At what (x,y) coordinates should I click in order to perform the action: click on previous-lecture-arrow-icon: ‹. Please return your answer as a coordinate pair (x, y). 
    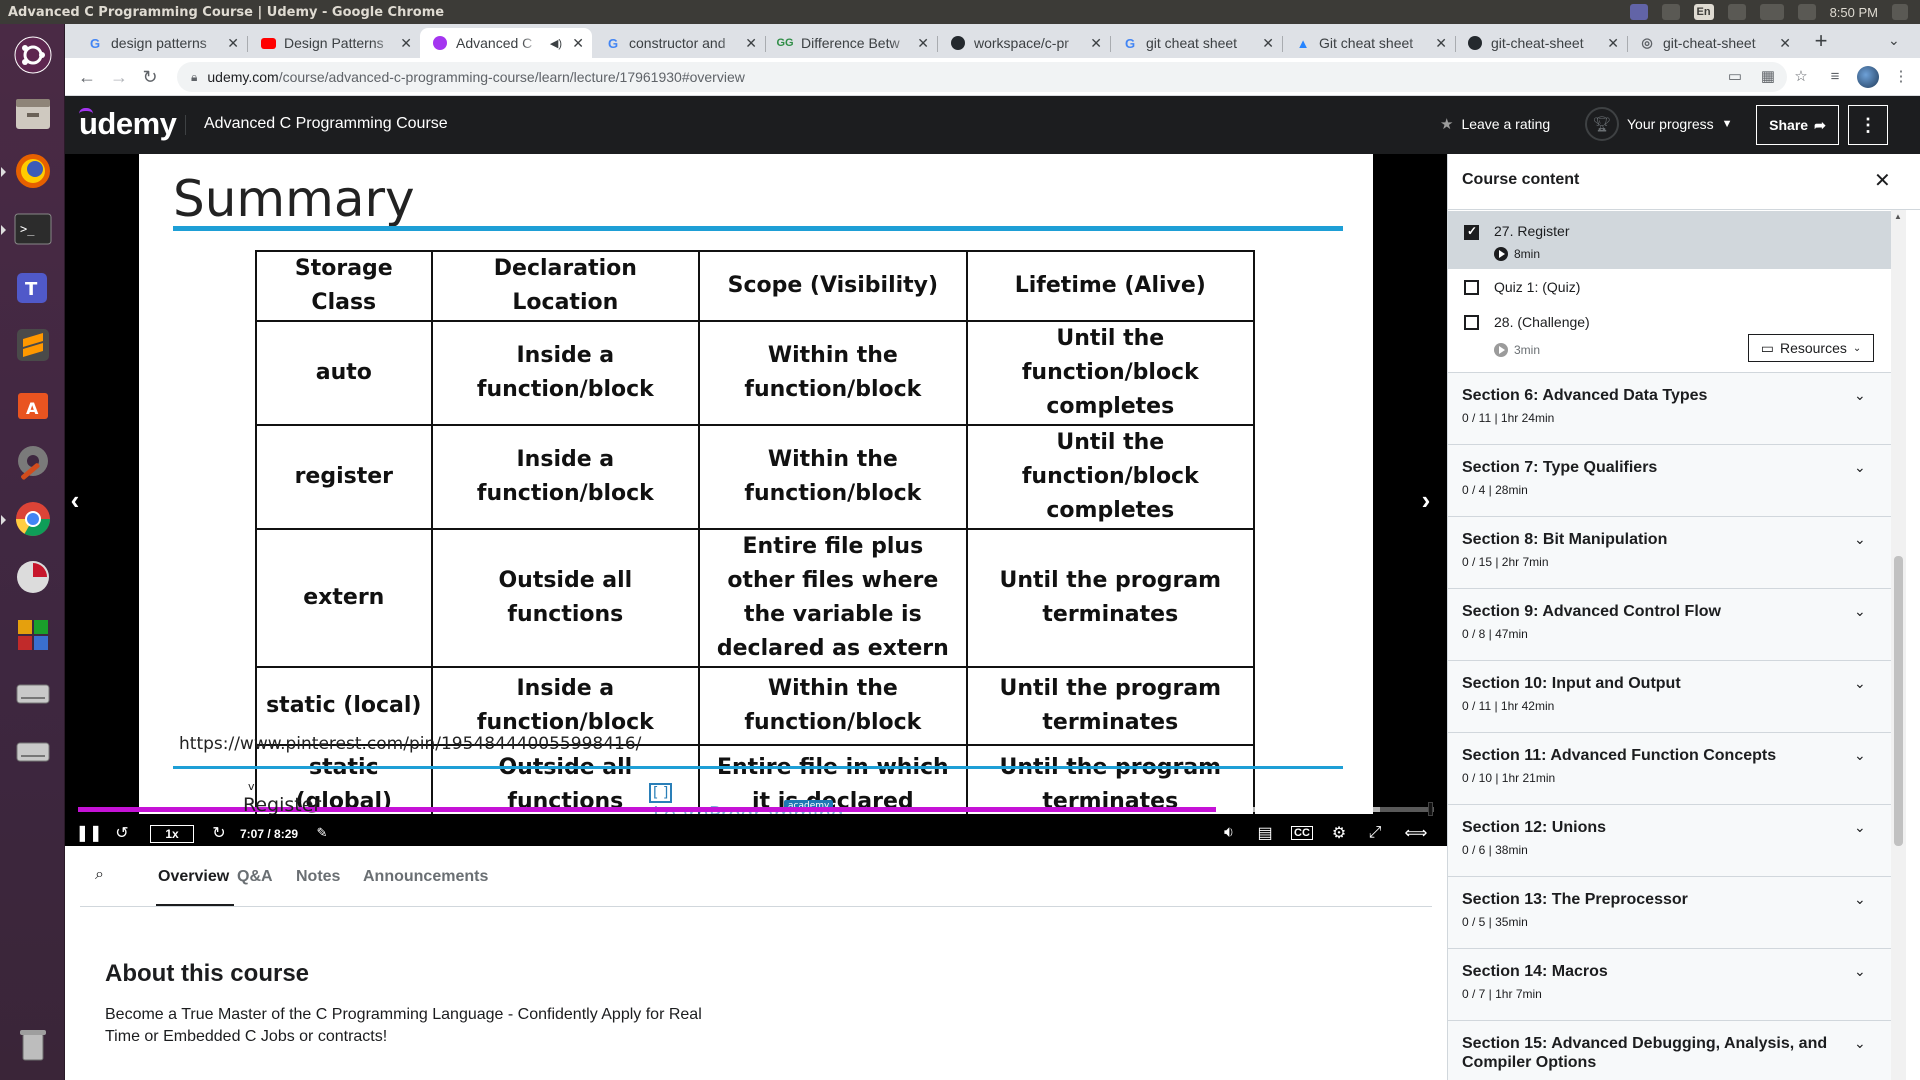
    Looking at the image, I should click on (75, 500).